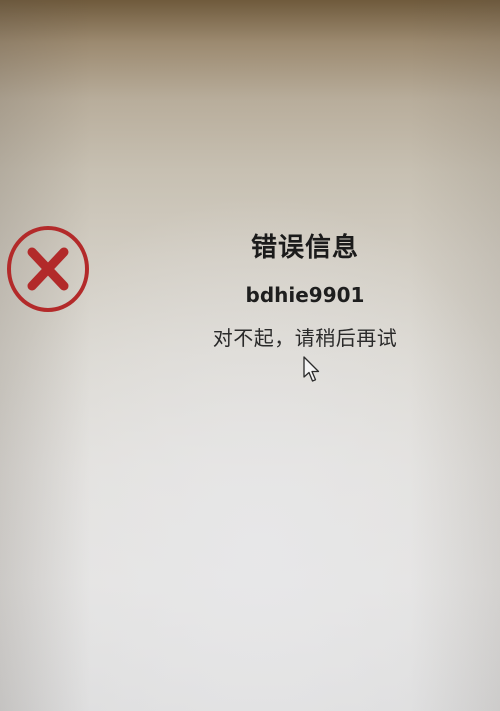 This screenshot has height=711, width=500. What do you see at coordinates (311, 370) in the screenshot?
I see `mouse-pointer-icon` at bounding box center [311, 370].